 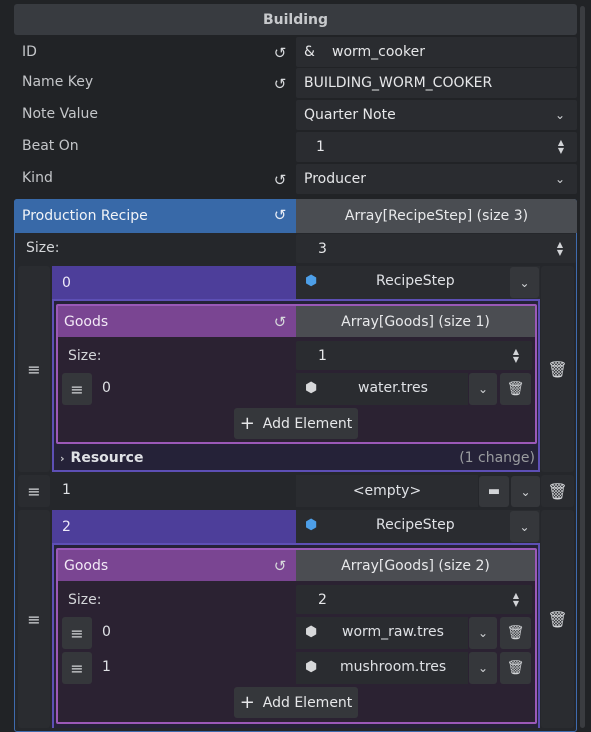 I want to click on inspector-header: Building, so click(x=295, y=19).